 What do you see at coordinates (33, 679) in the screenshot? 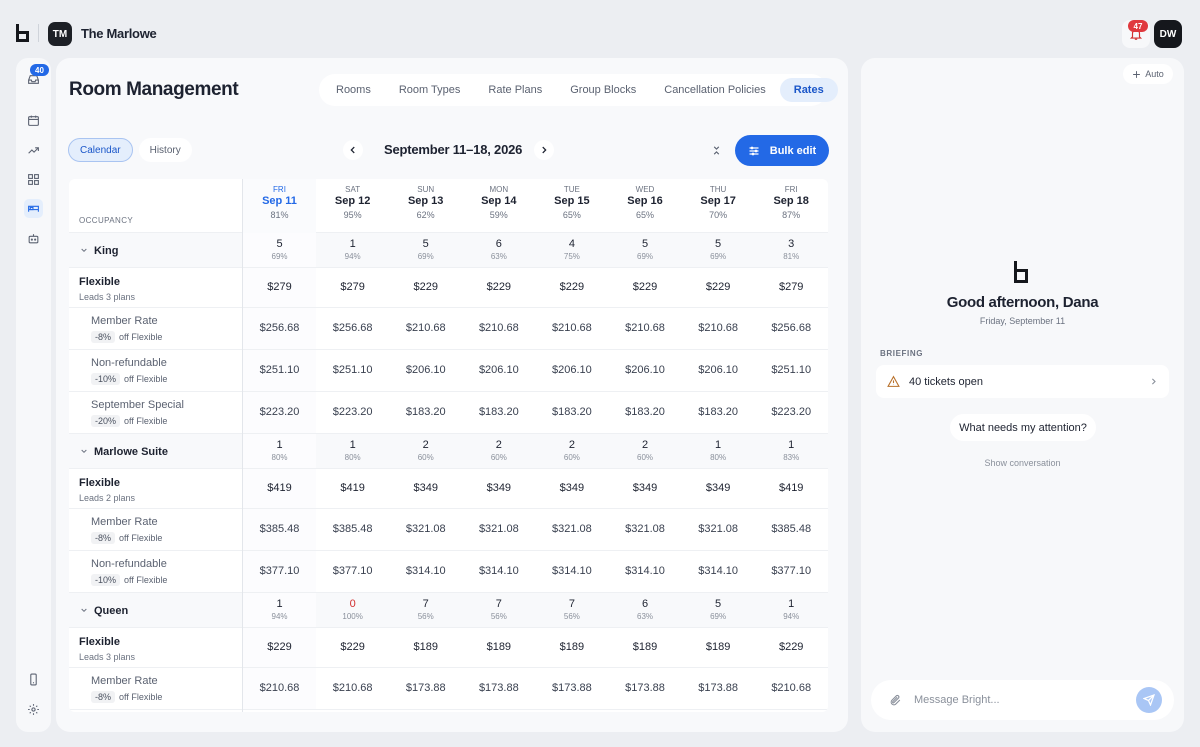
I see `rail-mobile` at bounding box center [33, 679].